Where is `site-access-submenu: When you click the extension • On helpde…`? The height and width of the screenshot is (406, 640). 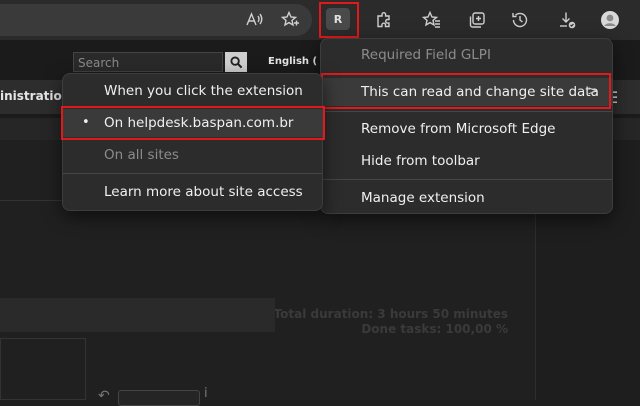 site-access-submenu: When you click the extension • On helpde… is located at coordinates (192, 142).